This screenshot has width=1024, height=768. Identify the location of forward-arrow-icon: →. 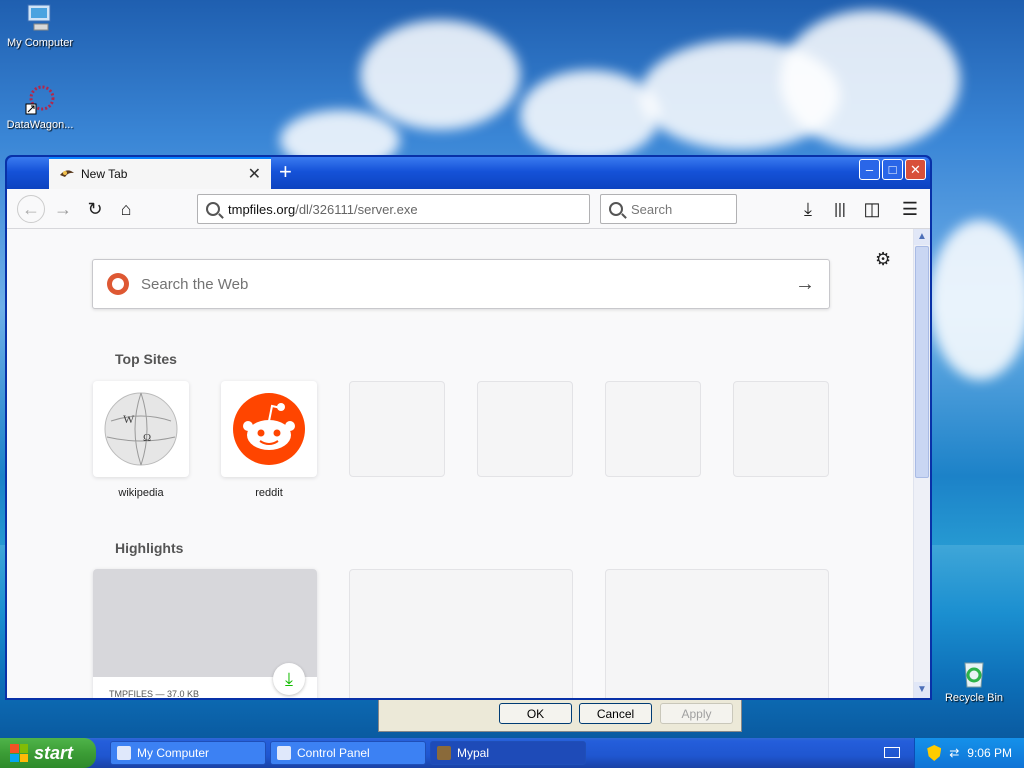
(63, 209).